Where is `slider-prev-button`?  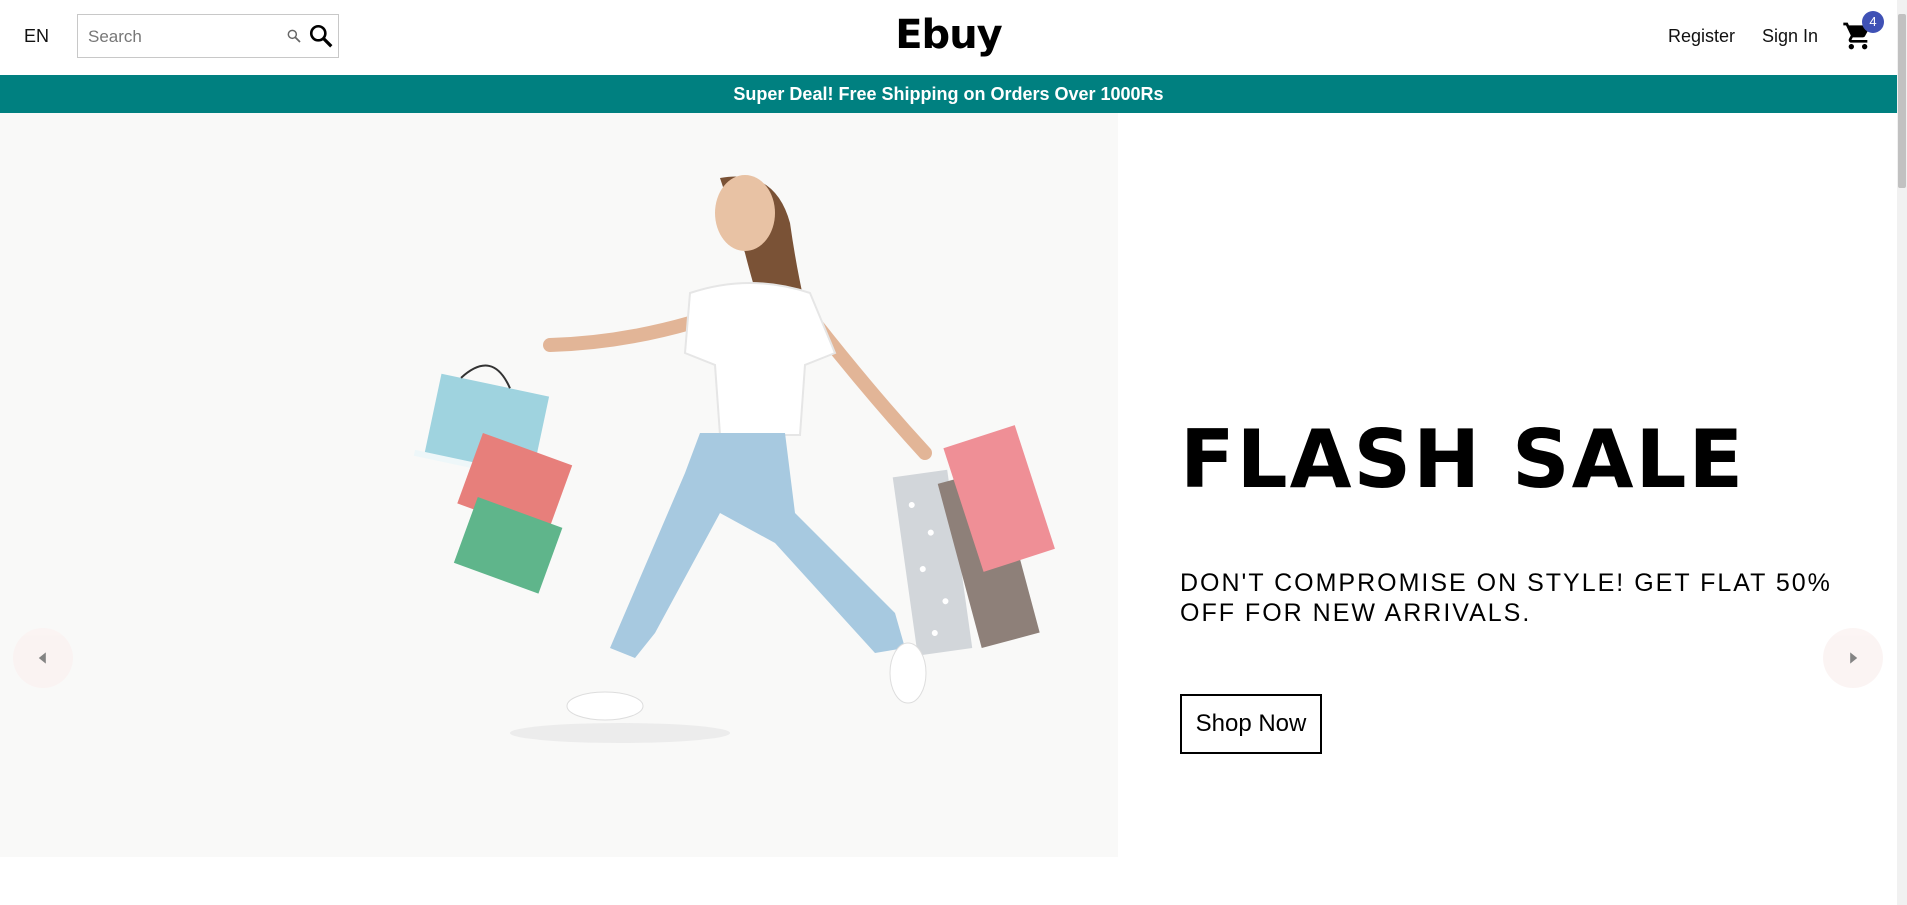 slider-prev-button is located at coordinates (43, 658).